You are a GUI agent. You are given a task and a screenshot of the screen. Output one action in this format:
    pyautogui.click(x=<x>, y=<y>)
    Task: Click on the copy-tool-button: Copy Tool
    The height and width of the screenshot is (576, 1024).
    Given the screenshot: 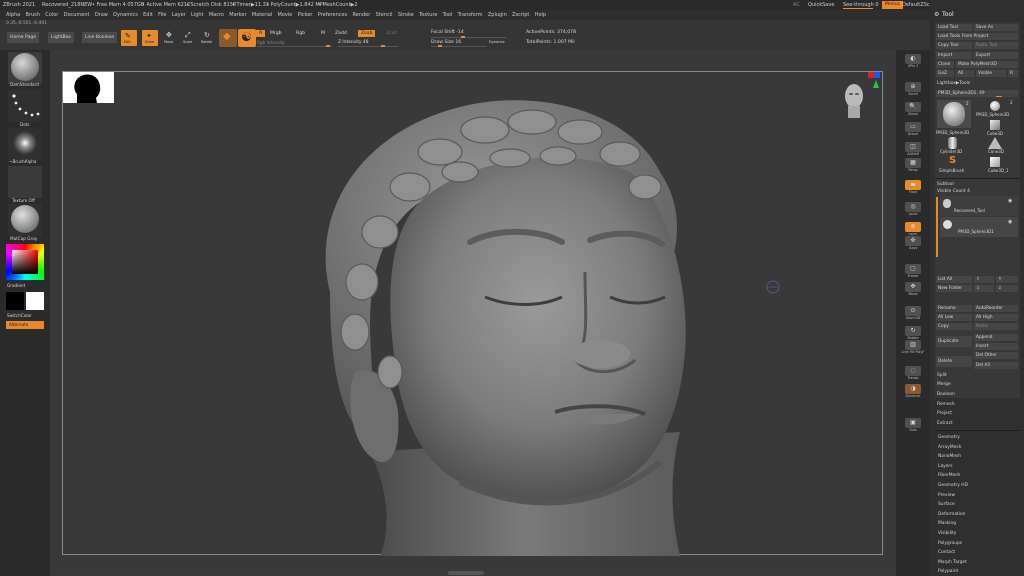 What is the action you would take?
    pyautogui.click(x=954, y=45)
    